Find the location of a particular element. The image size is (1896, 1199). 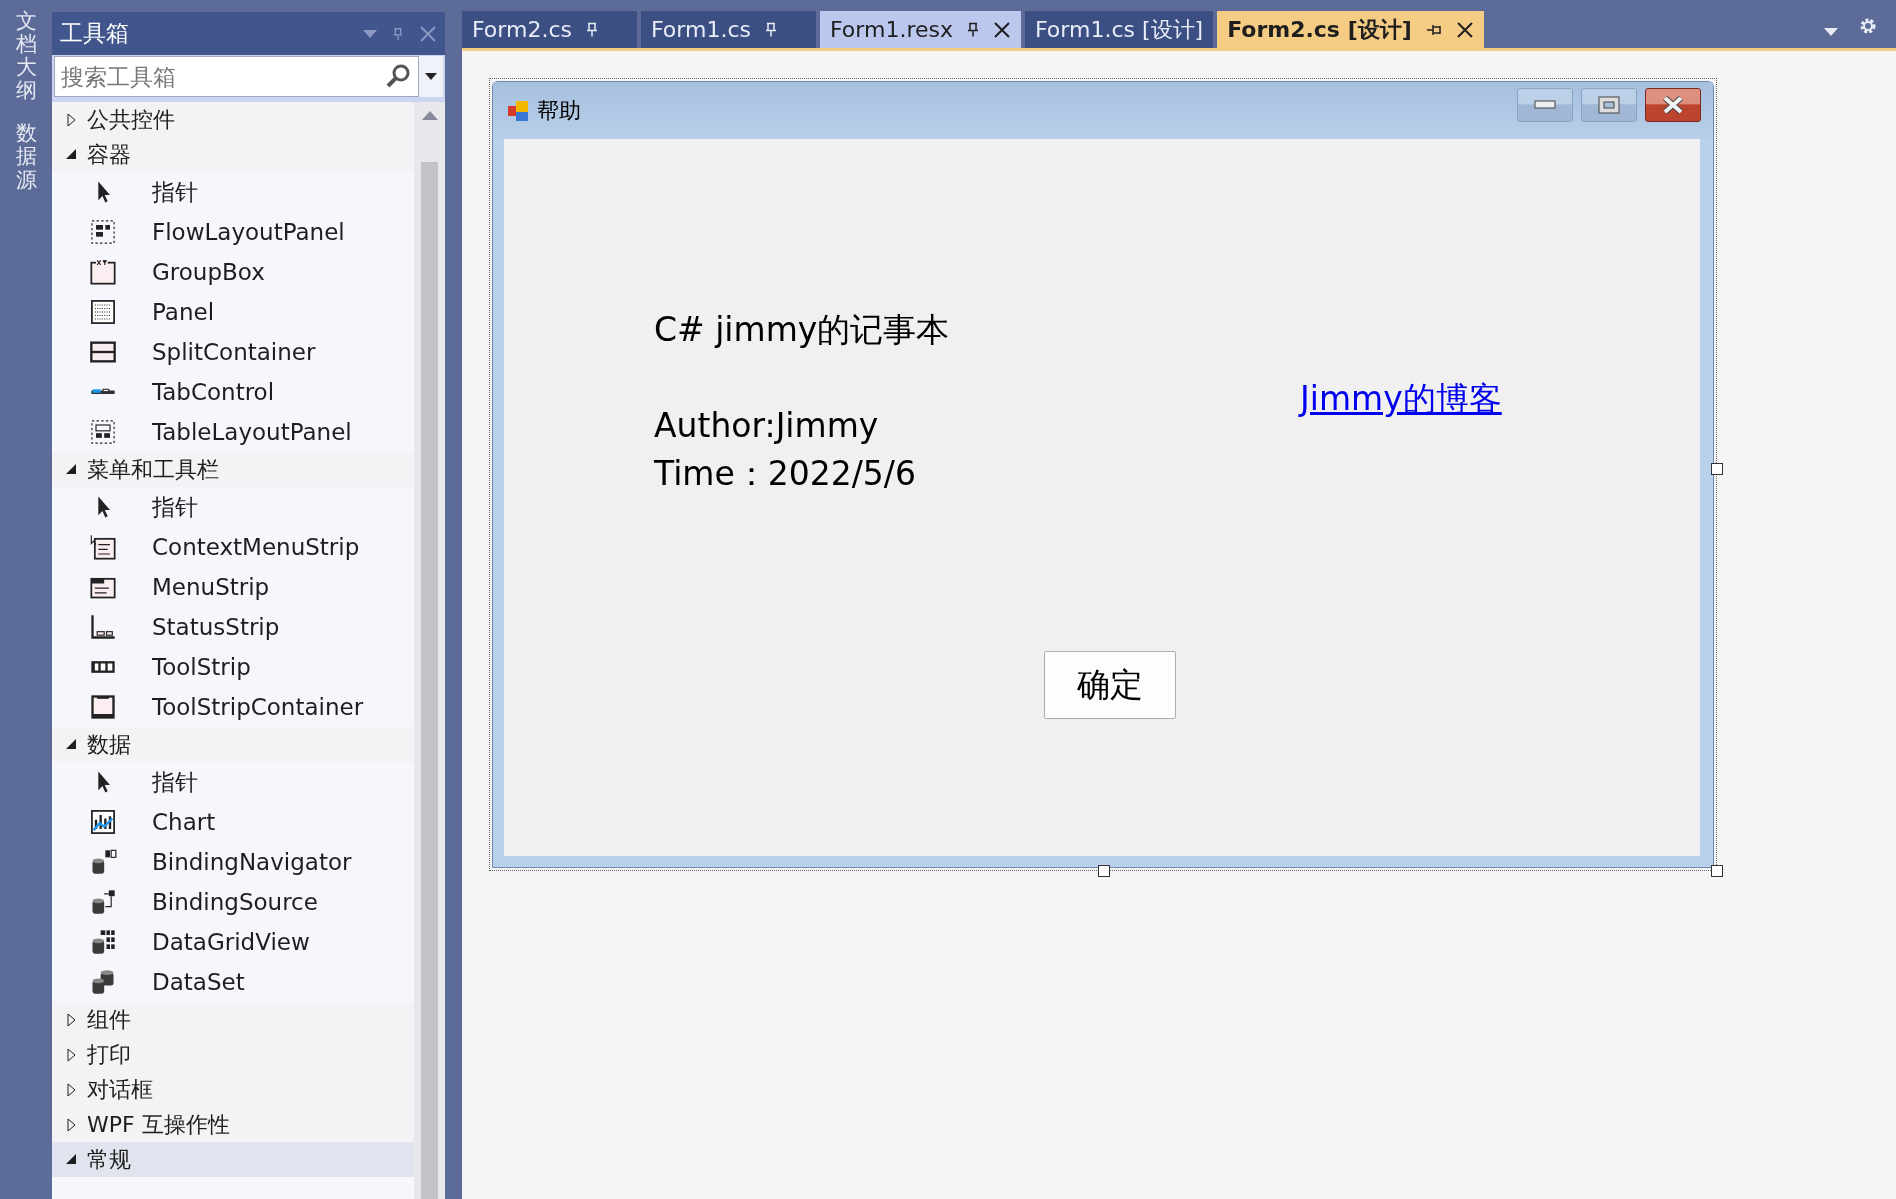

window-title: 帮助 is located at coordinates (559, 110).